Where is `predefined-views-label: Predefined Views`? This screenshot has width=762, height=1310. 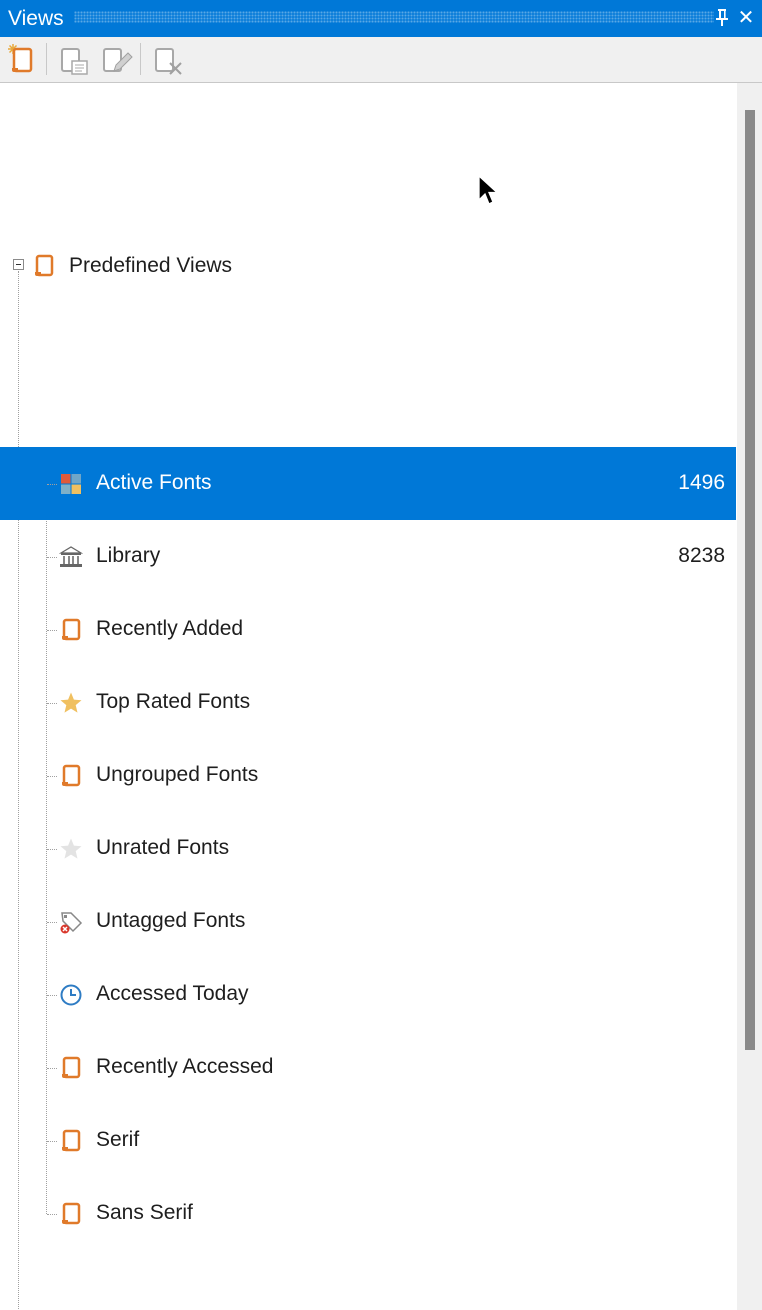 predefined-views-label: Predefined Views is located at coordinates (150, 266).